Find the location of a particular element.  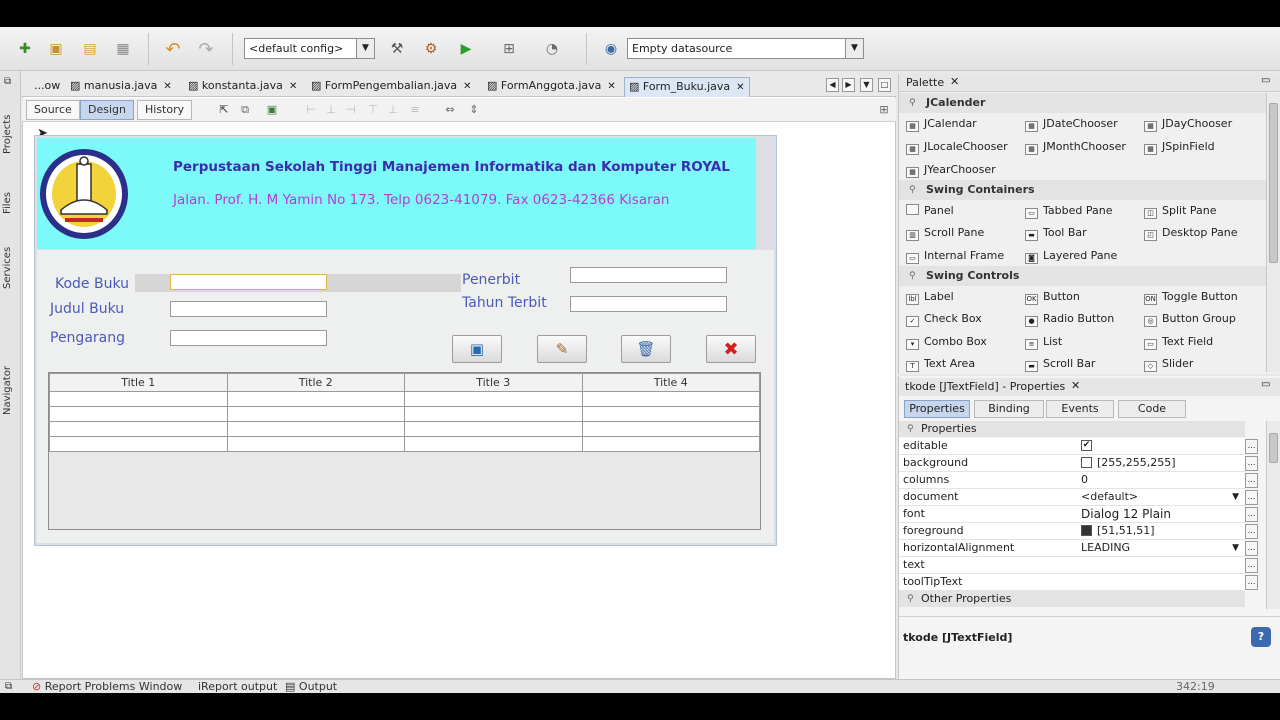

side-tab-files: Files is located at coordinates (10, 194).